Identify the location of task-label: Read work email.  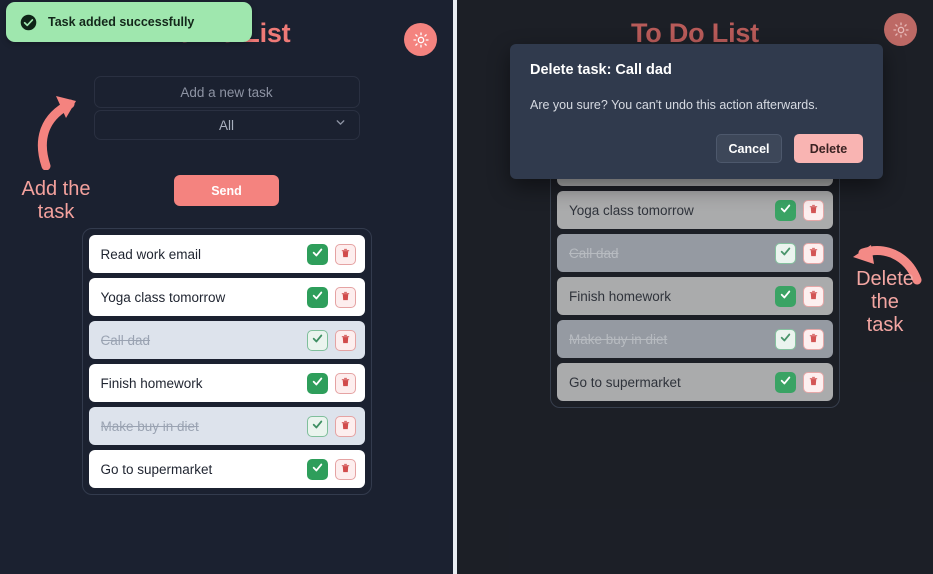
(151, 254).